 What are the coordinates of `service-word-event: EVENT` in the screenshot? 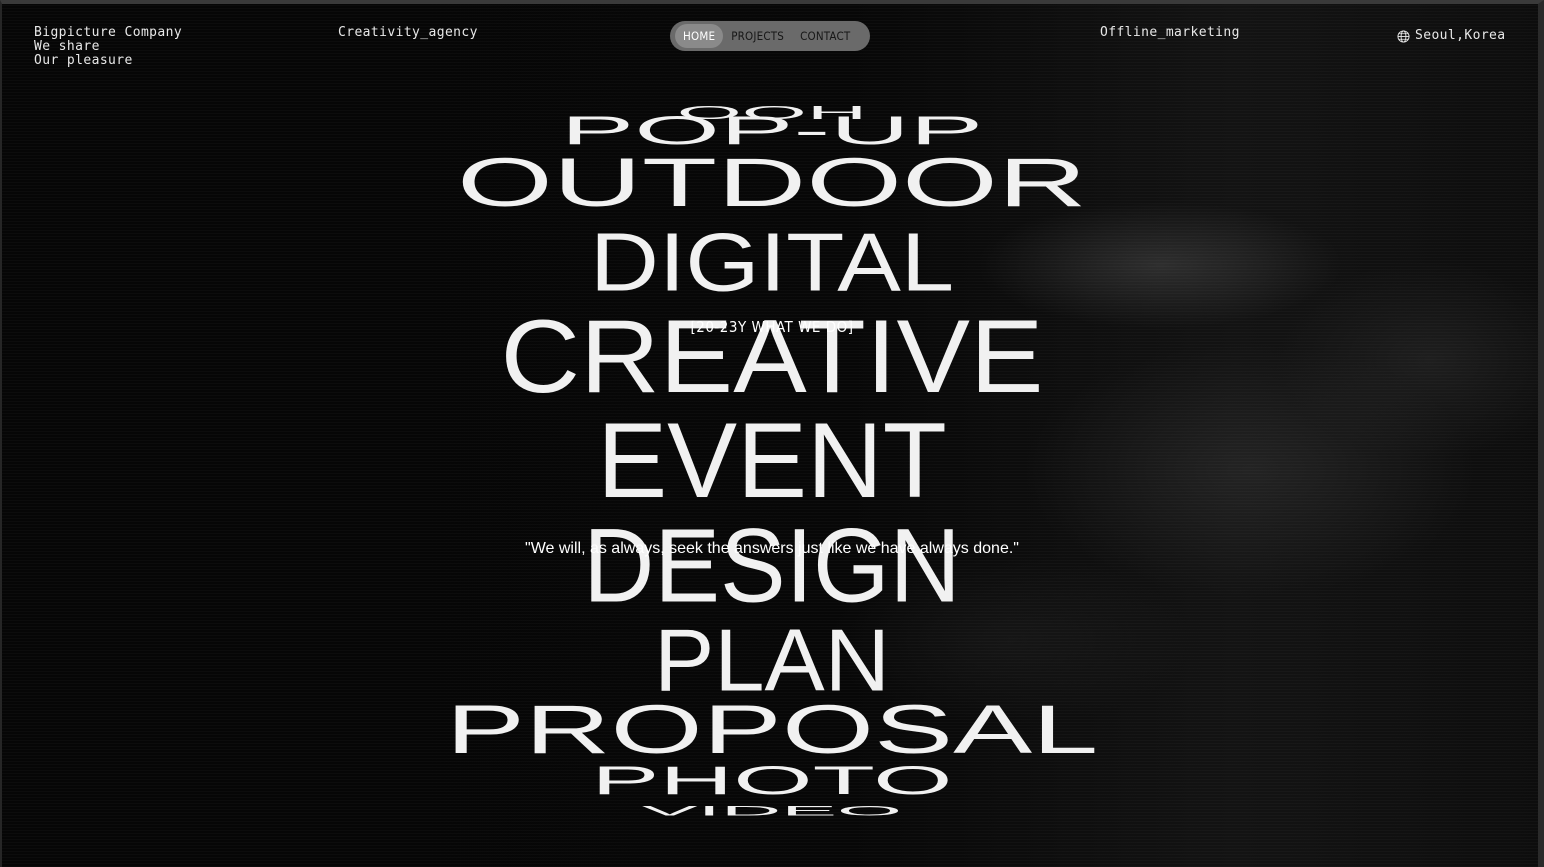 It's located at (772, 460).